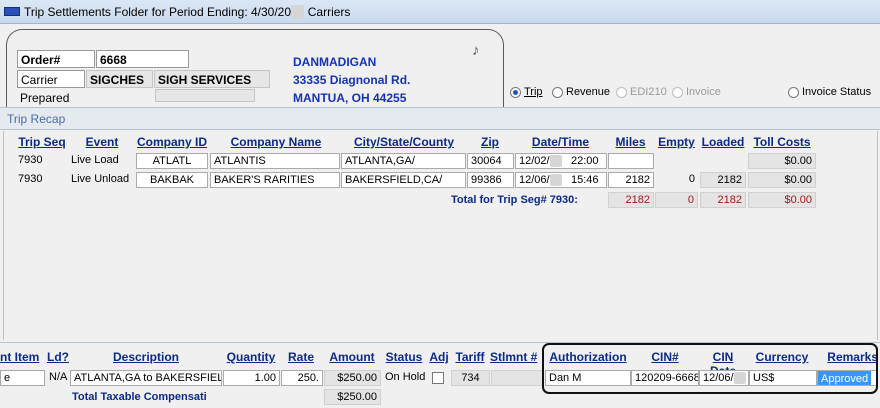  What do you see at coordinates (172, 180) in the screenshot?
I see `row2-company-id: BAKBAK` at bounding box center [172, 180].